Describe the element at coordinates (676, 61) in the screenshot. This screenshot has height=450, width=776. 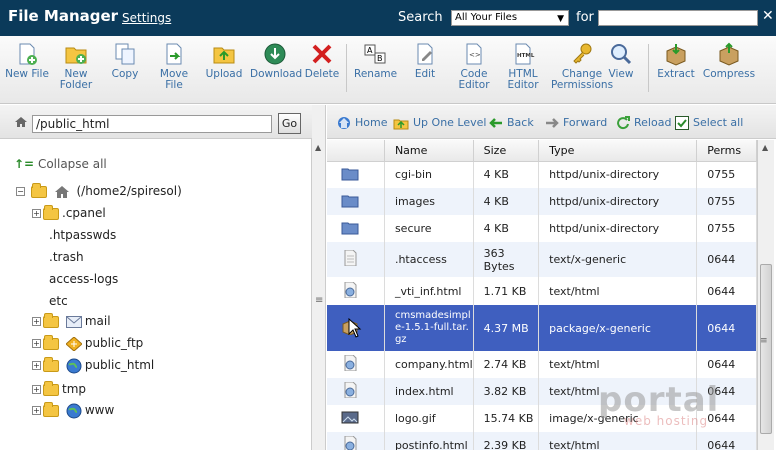
I see `extract-button: Extract` at that location.